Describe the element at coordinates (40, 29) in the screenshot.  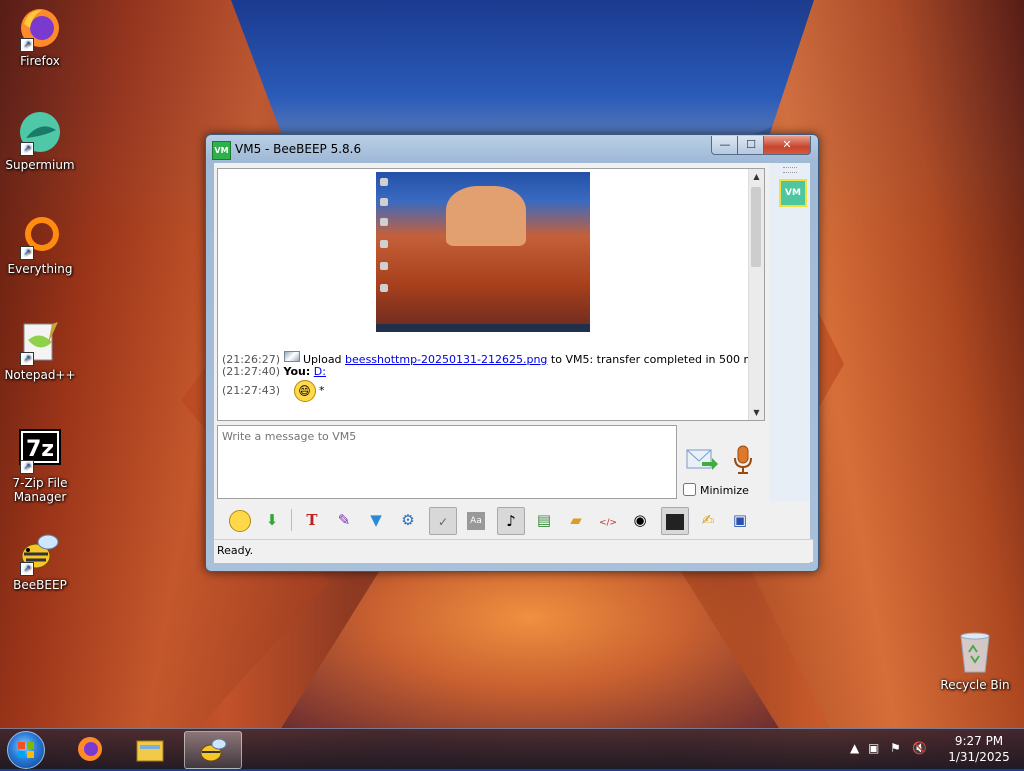
I see `firefox-icon: ↗` at that location.